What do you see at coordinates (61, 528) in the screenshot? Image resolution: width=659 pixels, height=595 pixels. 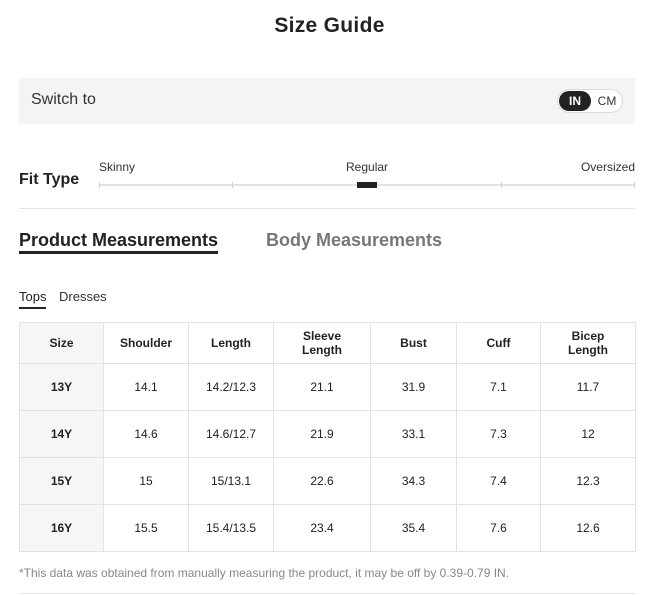 I see `size-cell: 16Y` at bounding box center [61, 528].